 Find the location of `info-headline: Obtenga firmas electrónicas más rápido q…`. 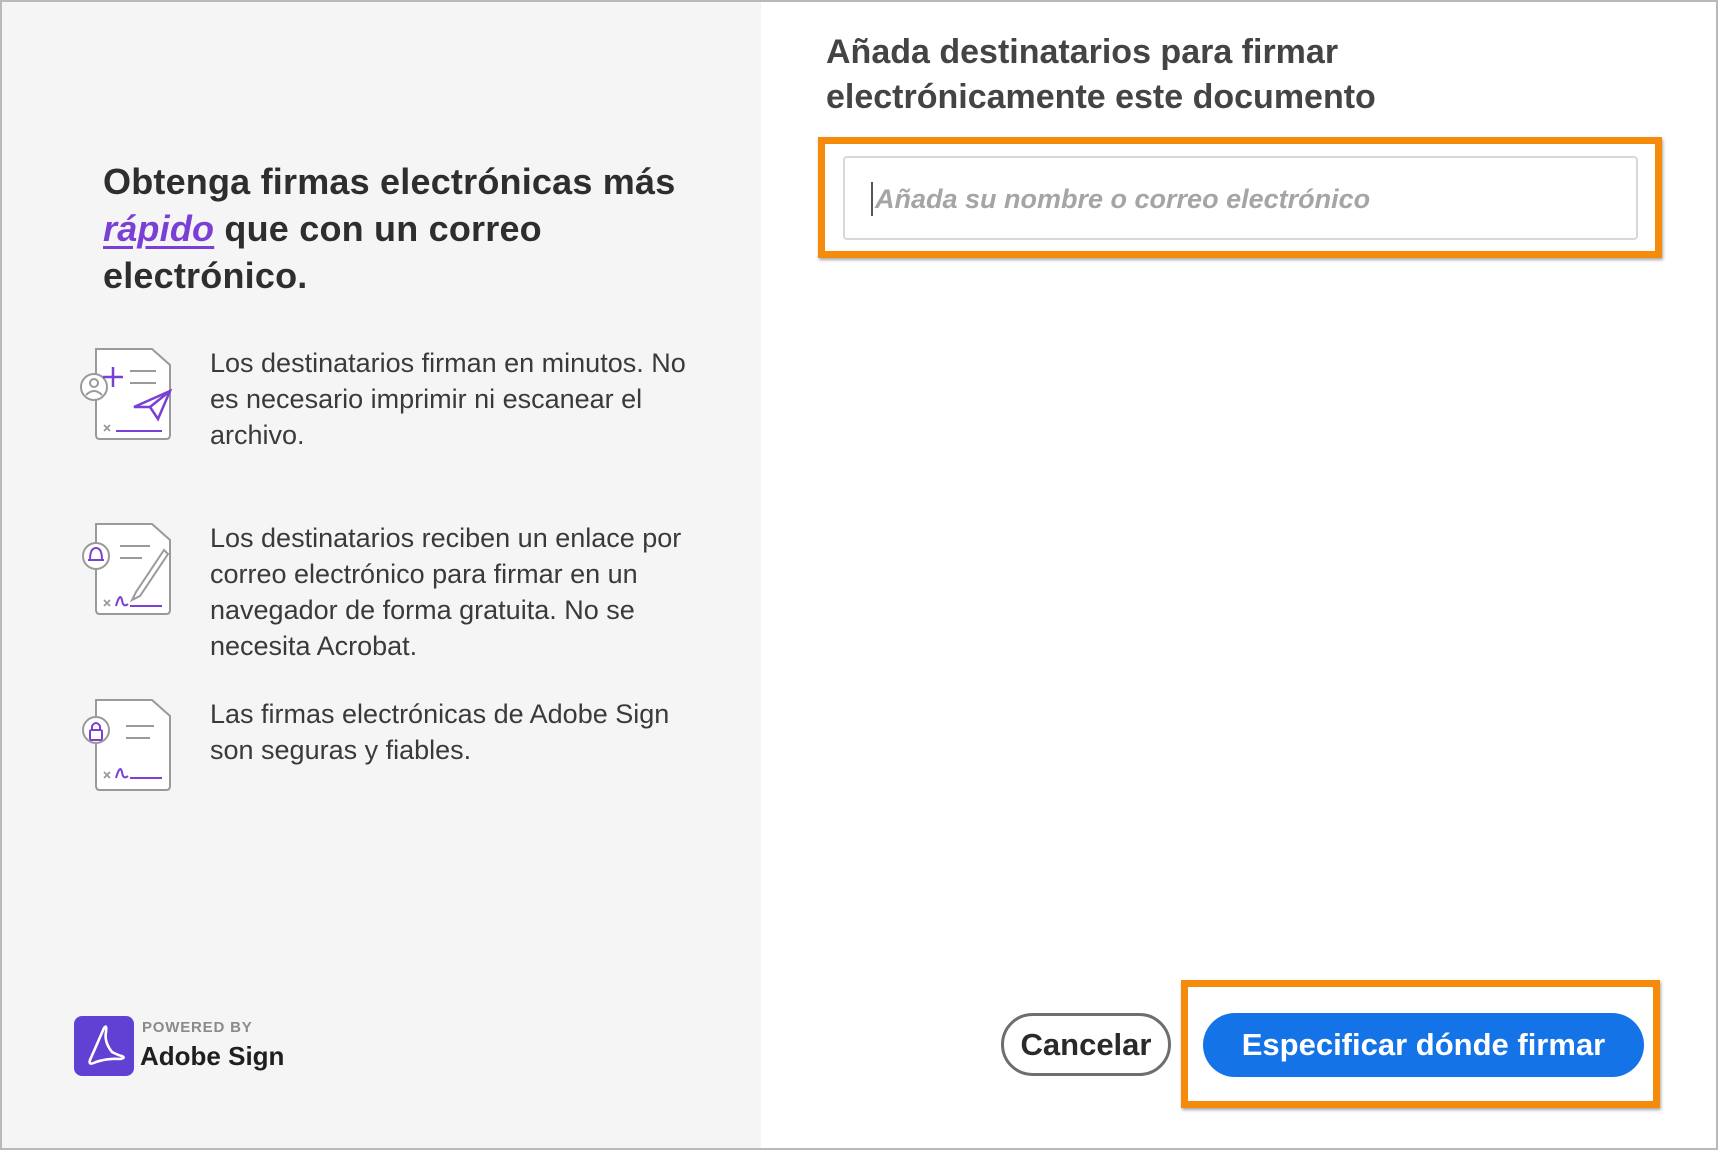

info-headline: Obtenga firmas electrónicas más rápido q… is located at coordinates (403, 228).